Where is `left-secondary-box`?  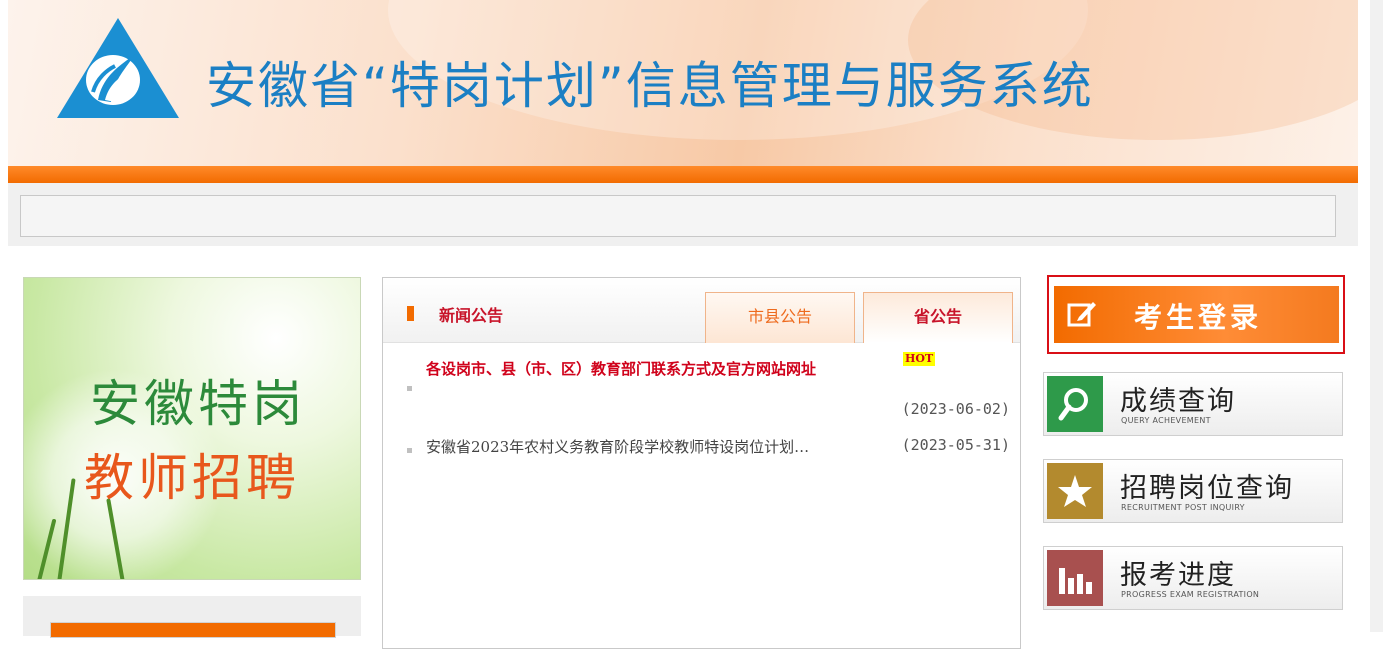 left-secondary-box is located at coordinates (192, 617).